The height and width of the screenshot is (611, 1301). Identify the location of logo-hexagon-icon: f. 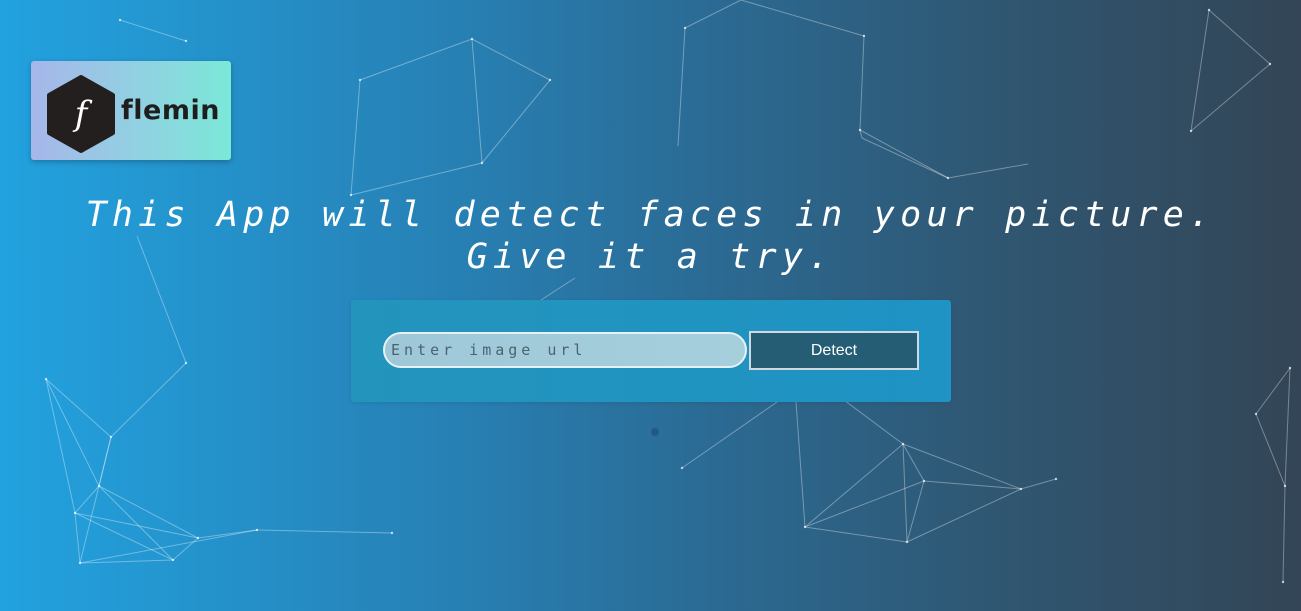
(81, 114).